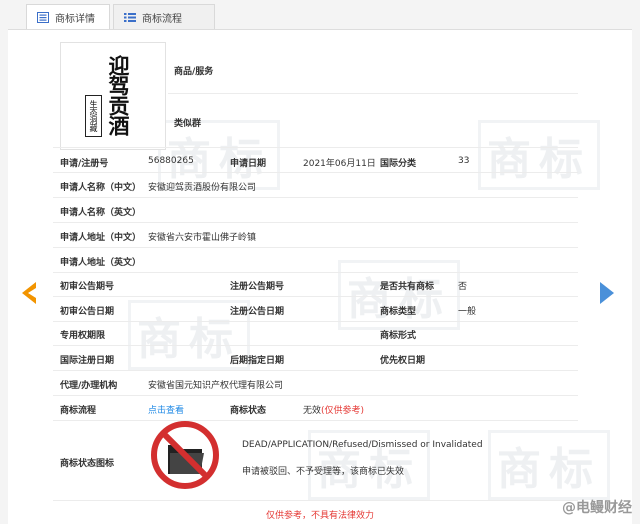  I want to click on later-date-label: 后期指定日期, so click(257, 361).